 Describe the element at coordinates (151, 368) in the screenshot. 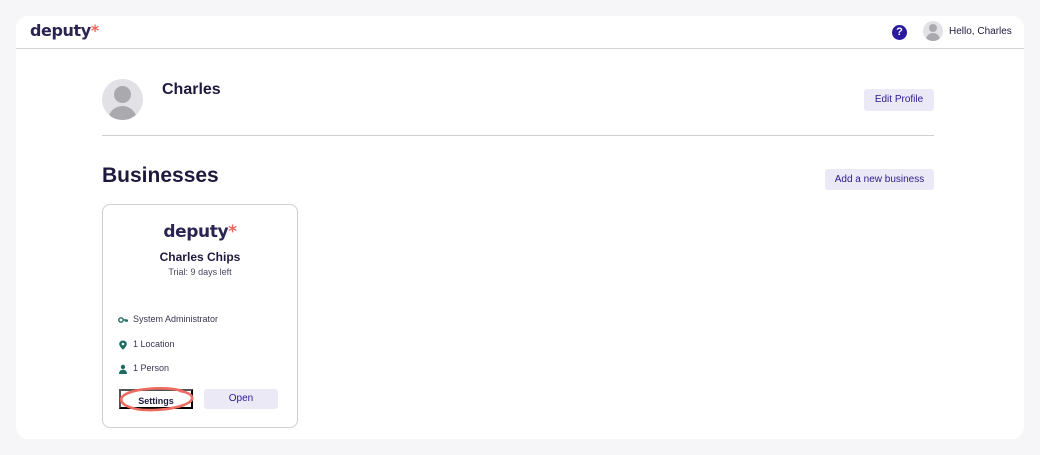

I see `people-text: 1 Person` at that location.